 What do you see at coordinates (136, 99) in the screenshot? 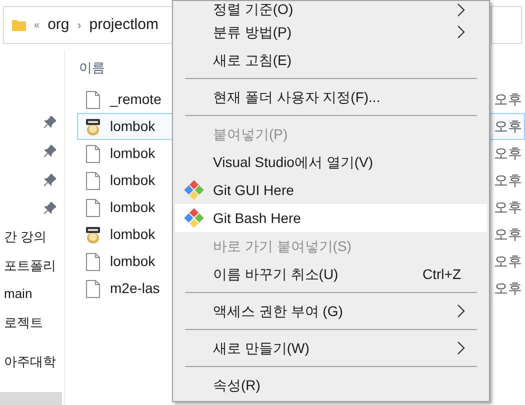
I see `file-name: _remote` at bounding box center [136, 99].